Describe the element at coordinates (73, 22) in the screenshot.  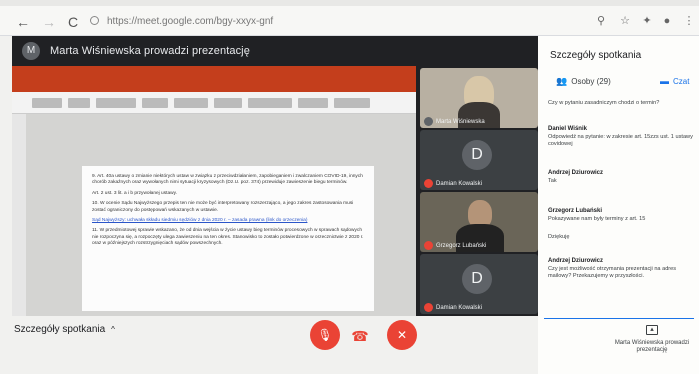
I see `reload-button: C` at that location.